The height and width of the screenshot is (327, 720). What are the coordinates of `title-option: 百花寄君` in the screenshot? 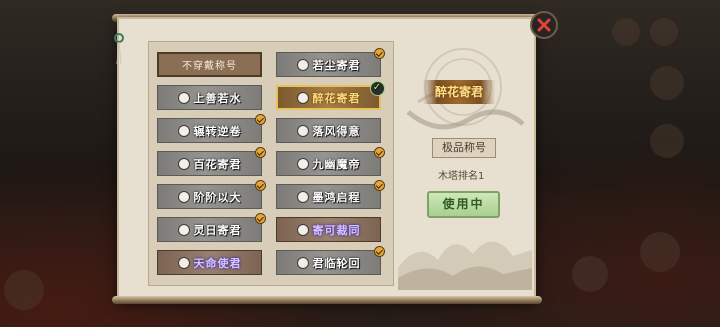 It's located at (211, 161).